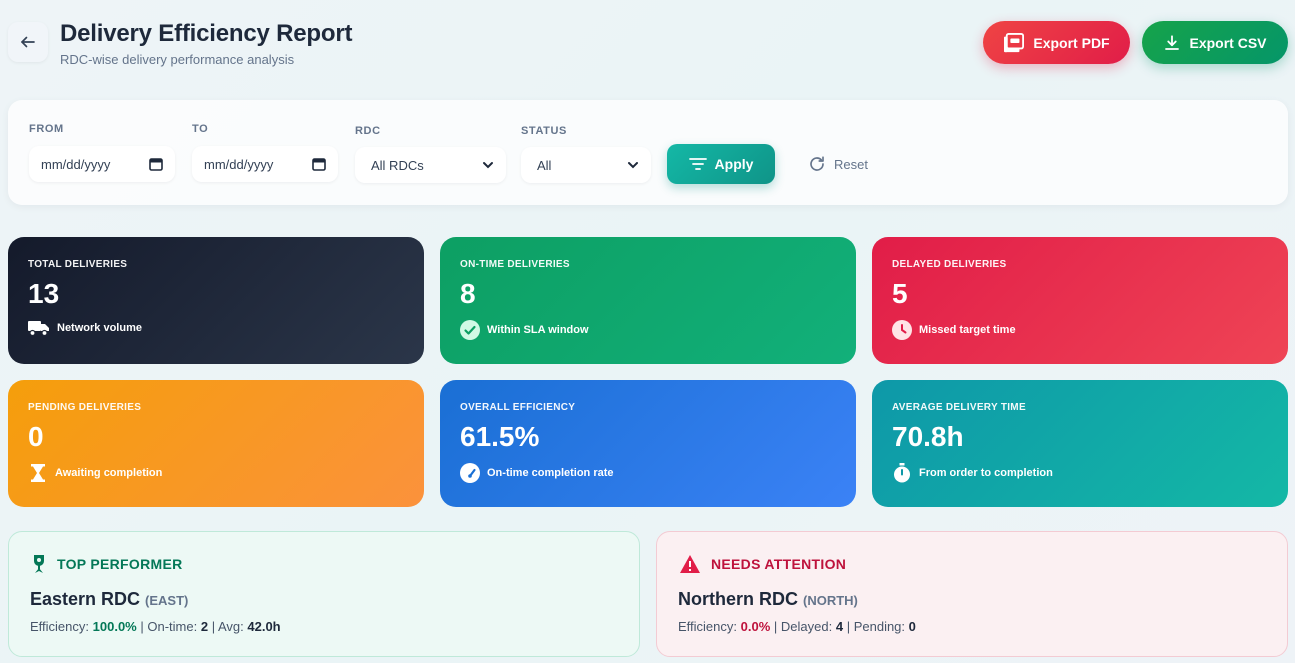 This screenshot has height=663, width=1295. Describe the element at coordinates (779, 564) in the screenshot. I see `needs-attention-heading-text: NEEDS ATTENTION` at that location.